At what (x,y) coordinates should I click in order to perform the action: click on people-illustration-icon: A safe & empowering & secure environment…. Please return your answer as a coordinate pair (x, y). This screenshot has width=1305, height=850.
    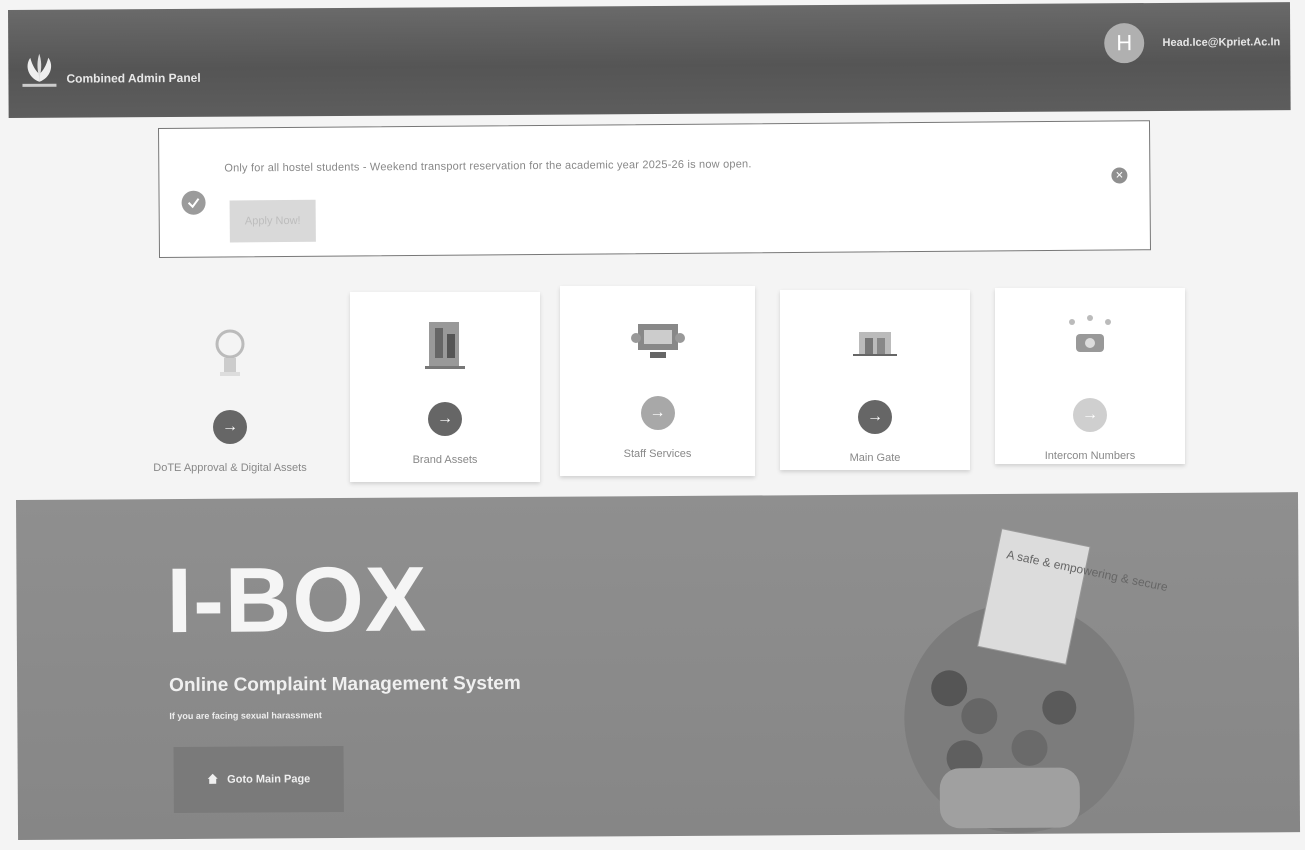
    Looking at the image, I should click on (1037, 680).